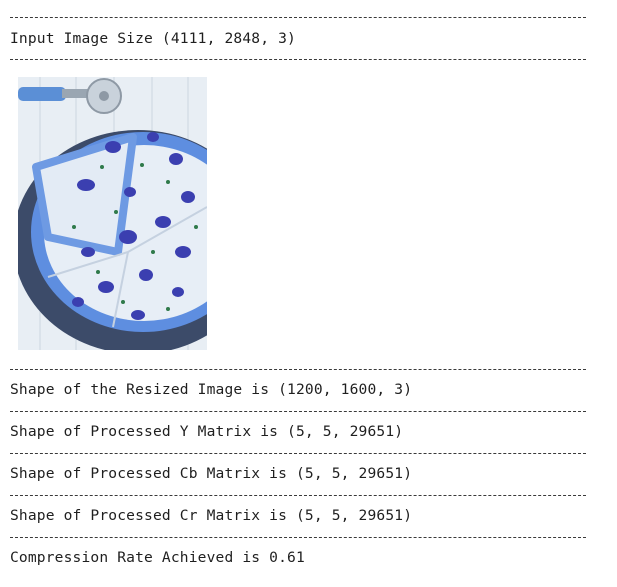 The width and height of the screenshot is (617, 587). What do you see at coordinates (157, 557) in the screenshot?
I see `compression-rate-line: Compression Rate Achieved is 0.61` at bounding box center [157, 557].